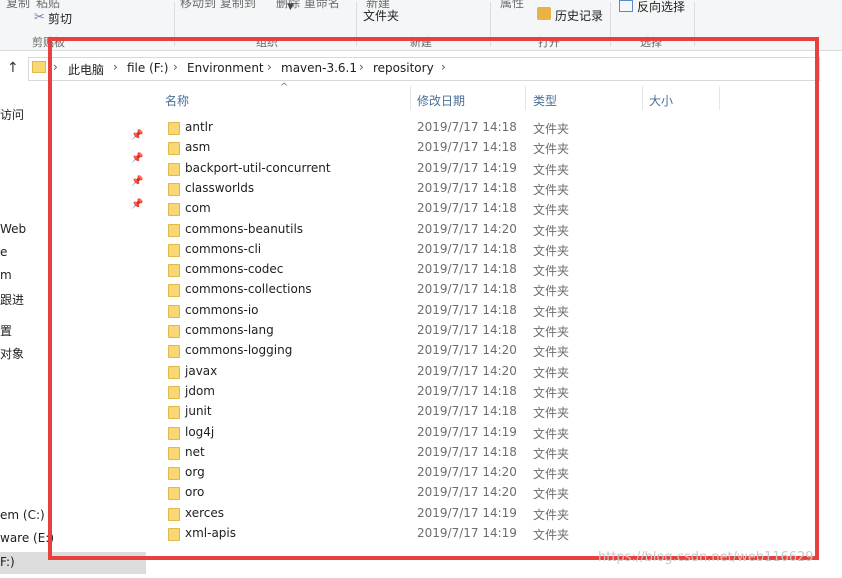  I want to click on watermark: https://blog.csdn.net/web116629, so click(706, 557).